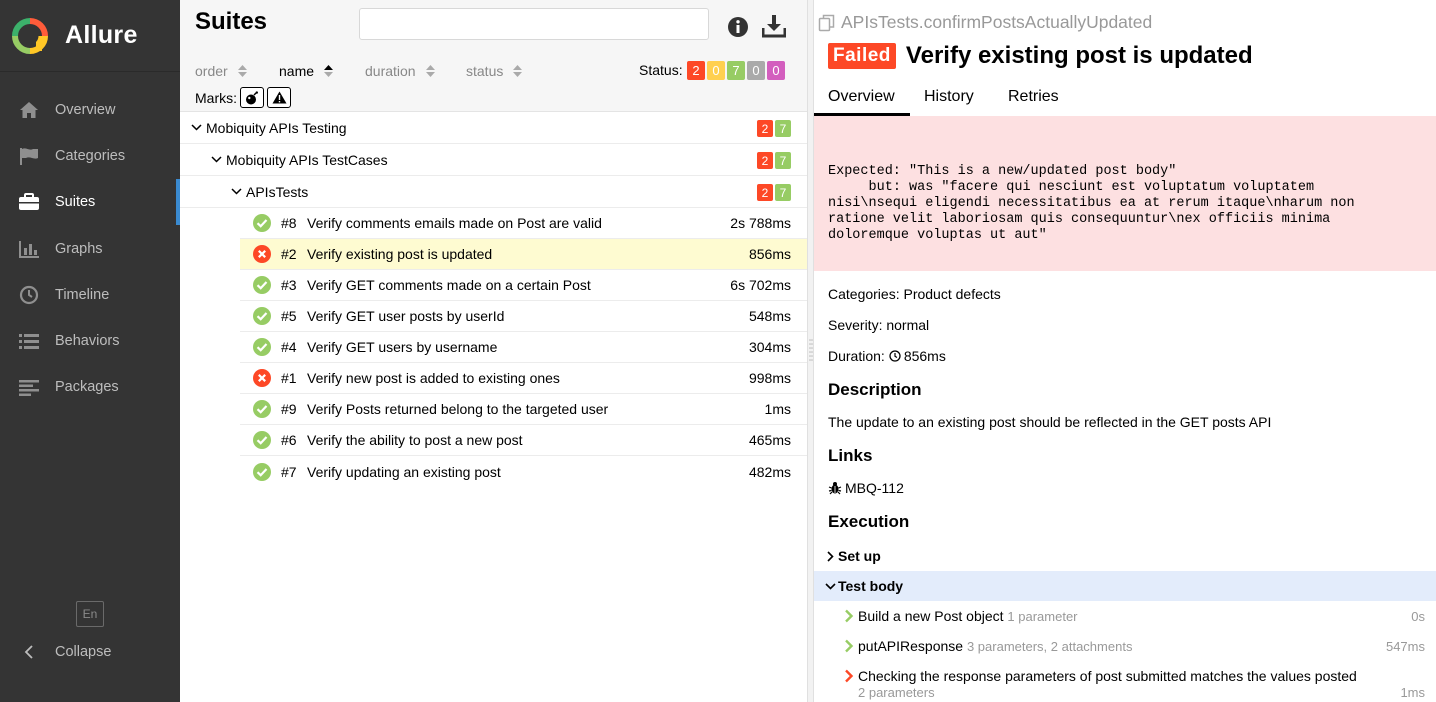 The width and height of the screenshot is (1436, 702). What do you see at coordinates (90, 295) in the screenshot?
I see `sidebar-item-timeline: Timeline` at bounding box center [90, 295].